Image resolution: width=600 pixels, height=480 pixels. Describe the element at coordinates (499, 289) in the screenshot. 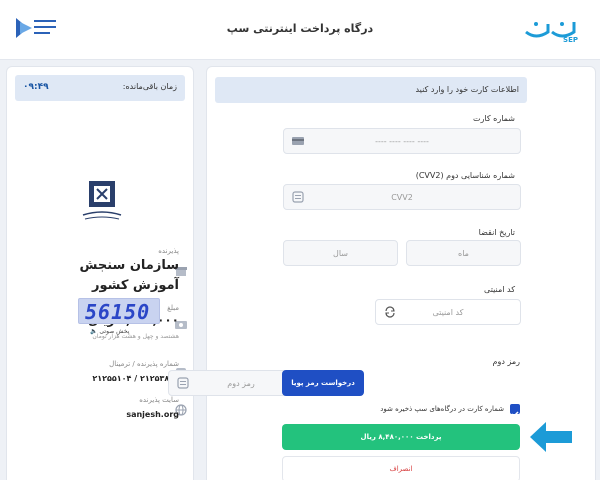

I see `captcha-label: کد امنیتی` at that location.